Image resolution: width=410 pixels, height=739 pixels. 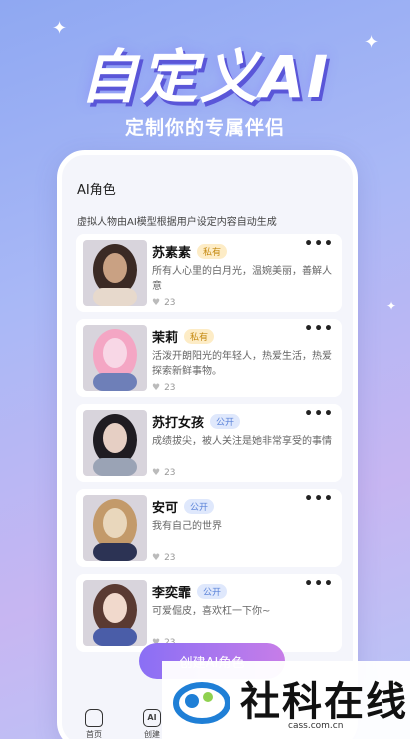 What do you see at coordinates (152, 718) in the screenshot?
I see `ai-icon: AI` at bounding box center [152, 718].